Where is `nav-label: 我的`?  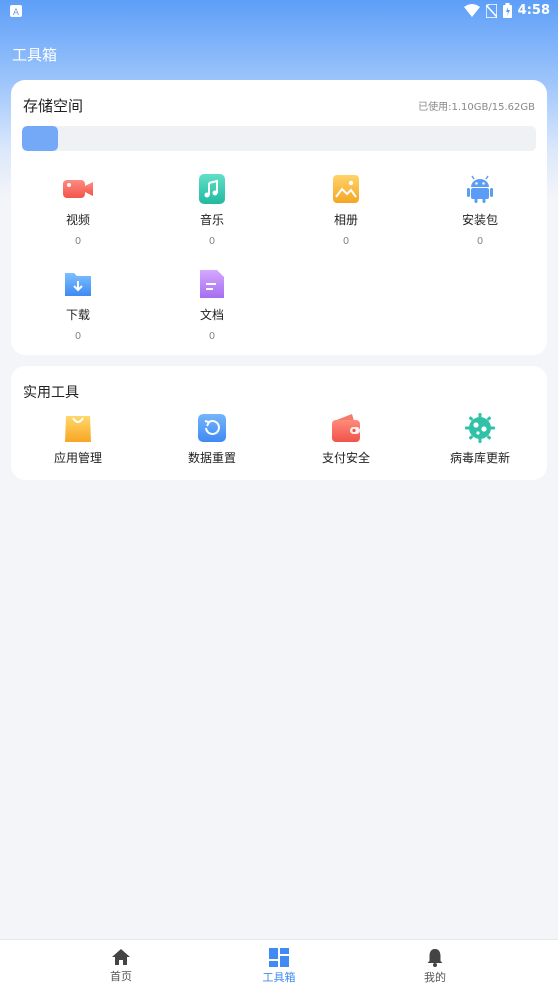 nav-label: 我的 is located at coordinates (435, 977).